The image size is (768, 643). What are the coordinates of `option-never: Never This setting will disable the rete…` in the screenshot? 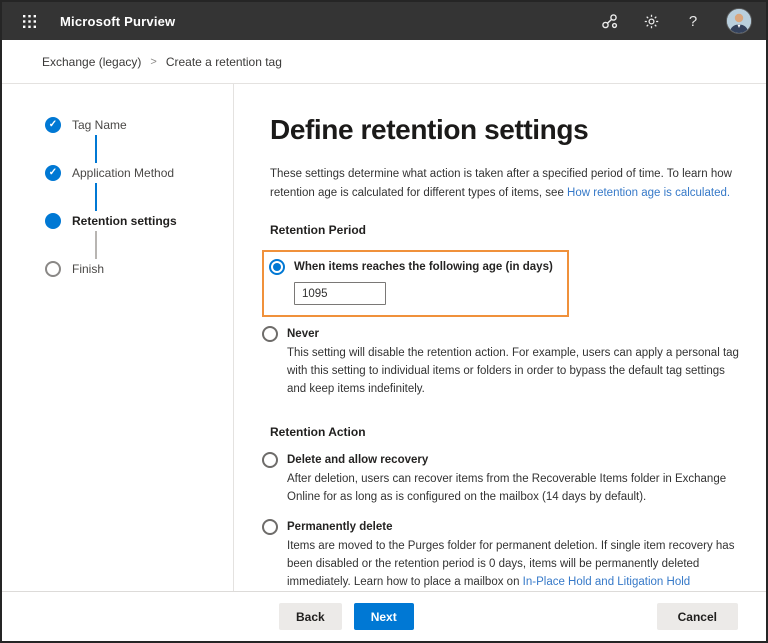 It's located at (501, 362).